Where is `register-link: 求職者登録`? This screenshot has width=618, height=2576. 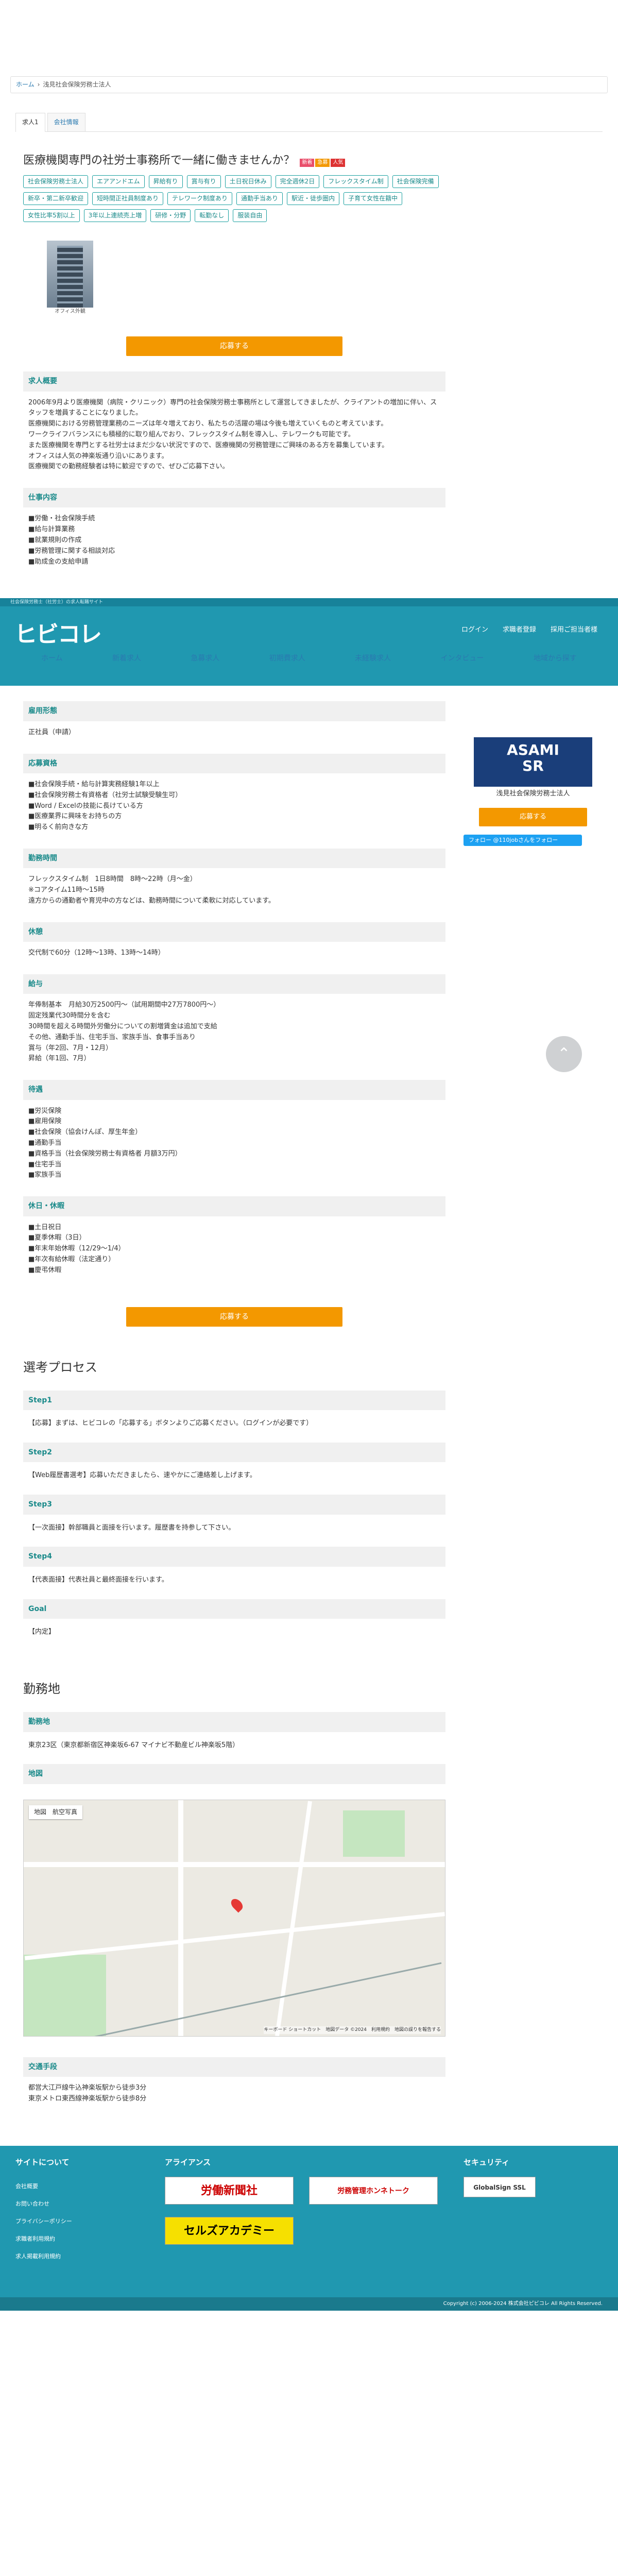 register-link: 求職者登録 is located at coordinates (519, 630).